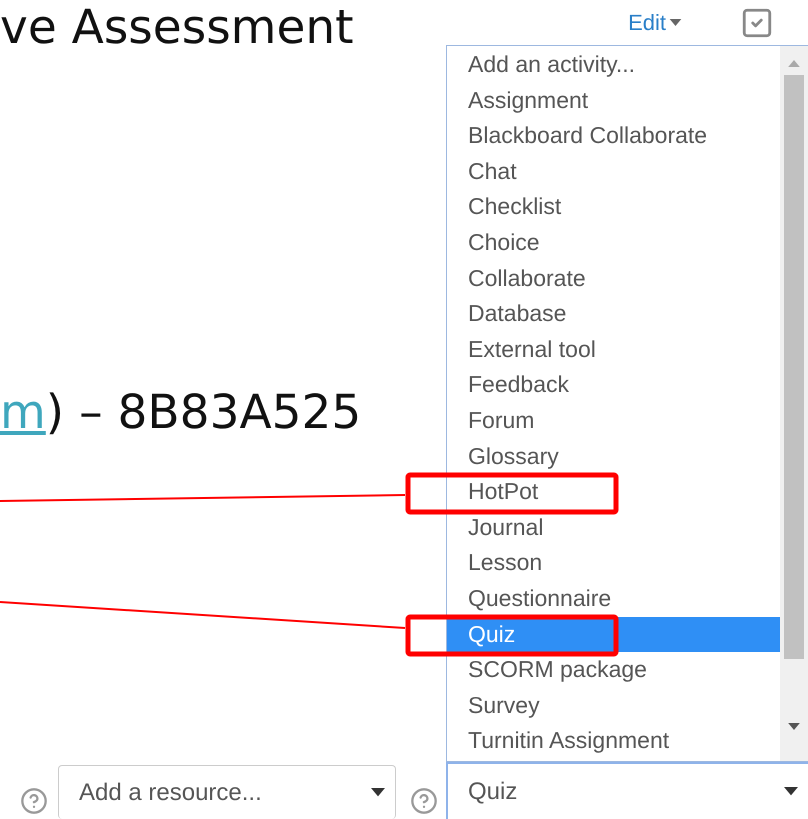 The height and width of the screenshot is (819, 808). I want to click on list-option: Forum, so click(613, 420).